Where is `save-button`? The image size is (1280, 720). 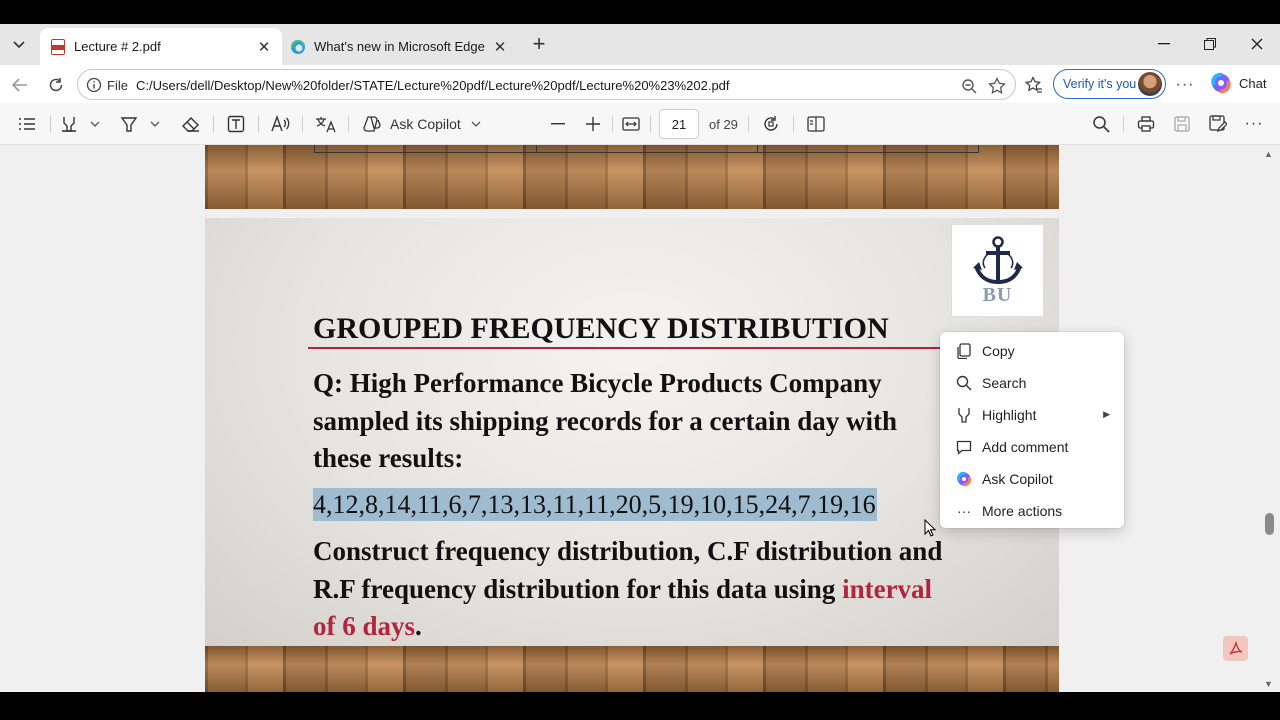
save-button is located at coordinates (1182, 124).